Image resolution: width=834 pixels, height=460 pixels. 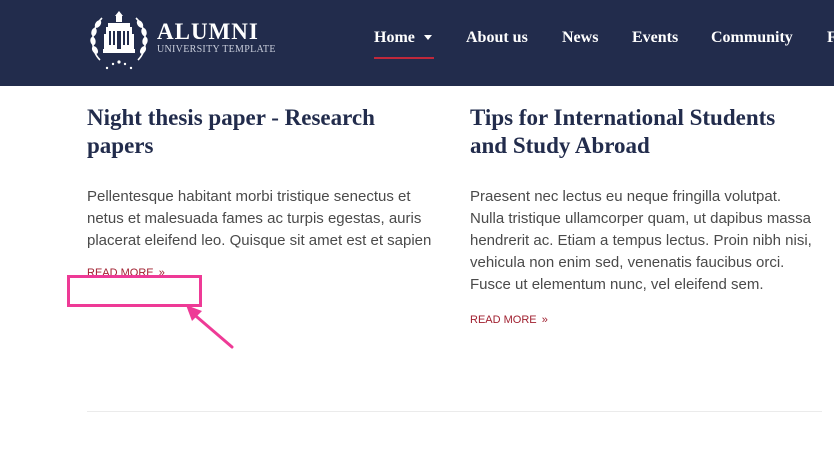 What do you see at coordinates (404, 58) in the screenshot?
I see `active-nav-indicator` at bounding box center [404, 58].